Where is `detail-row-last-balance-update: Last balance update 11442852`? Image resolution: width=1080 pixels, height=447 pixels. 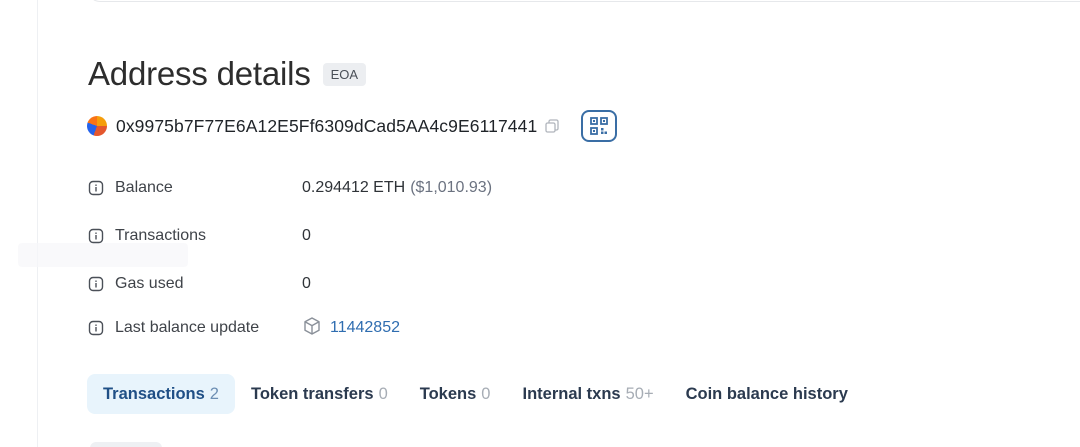 detail-row-last-balance-update: Last balance update 11442852 is located at coordinates (538, 328).